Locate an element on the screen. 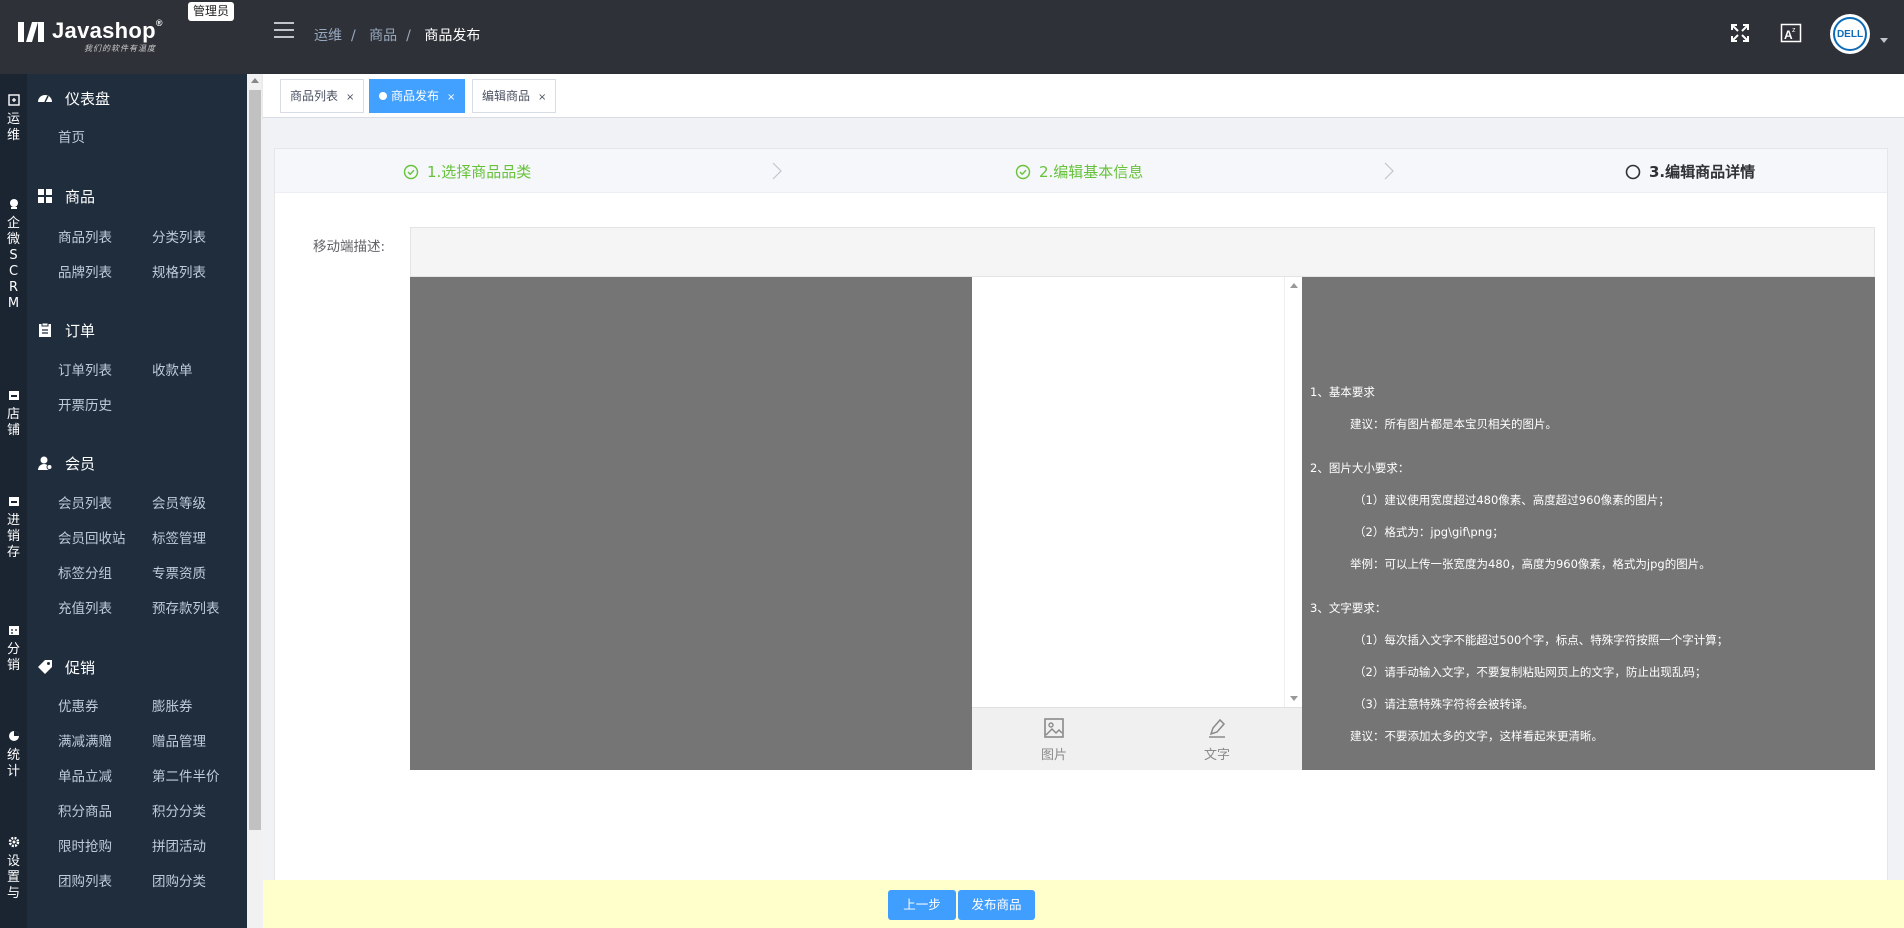 The height and width of the screenshot is (928, 1904). insert-image-button: 图片 is located at coordinates (1054, 739).